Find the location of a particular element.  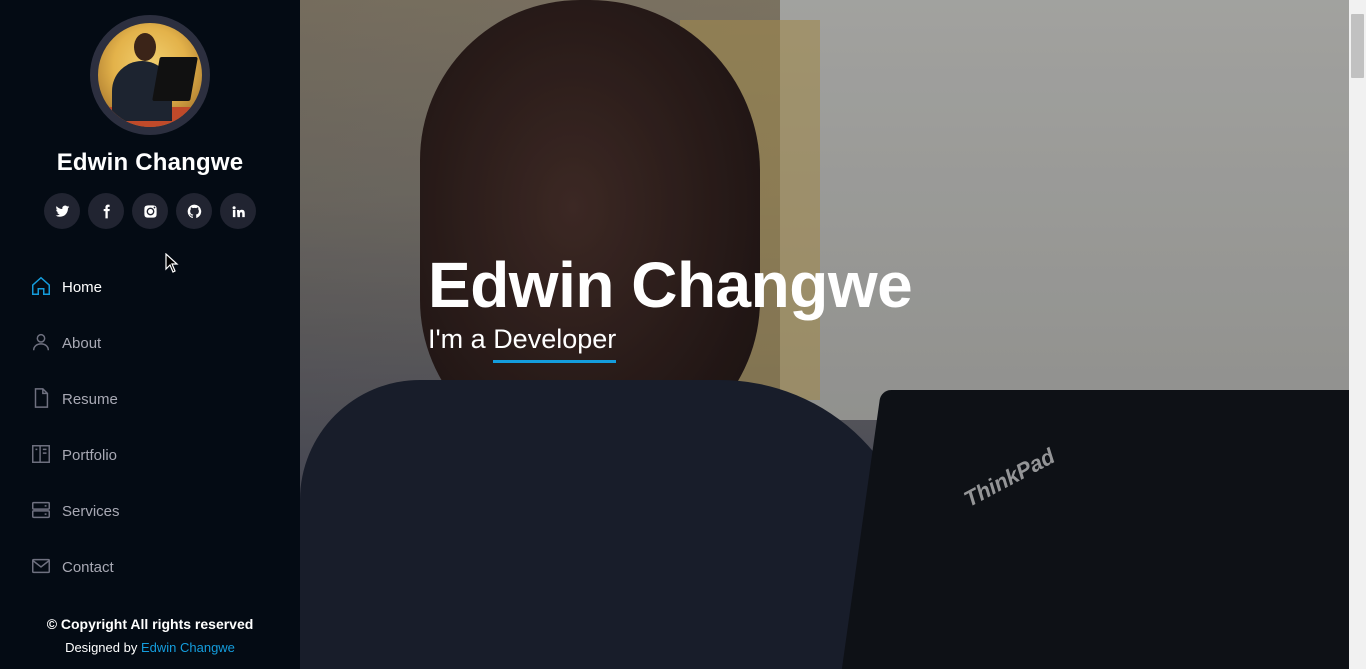

nav-item-about: About is located at coordinates (65, 343).